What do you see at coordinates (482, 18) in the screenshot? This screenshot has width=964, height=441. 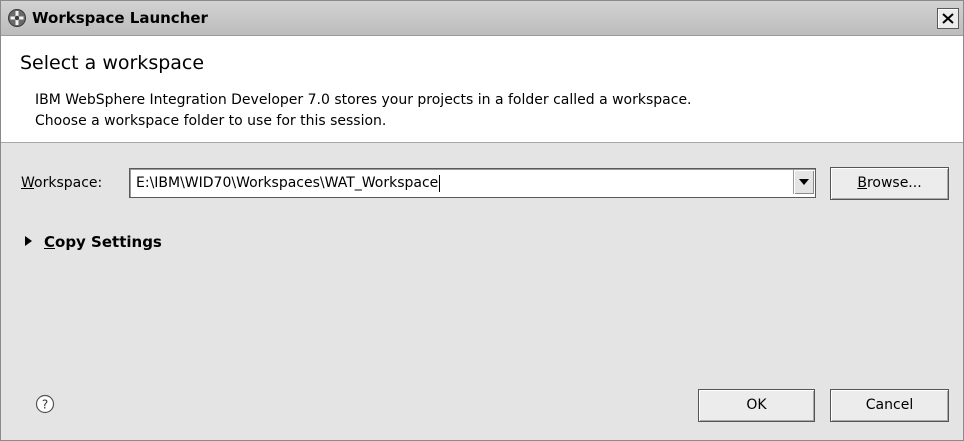 I see `title-bar: Workspace Launcher` at bounding box center [482, 18].